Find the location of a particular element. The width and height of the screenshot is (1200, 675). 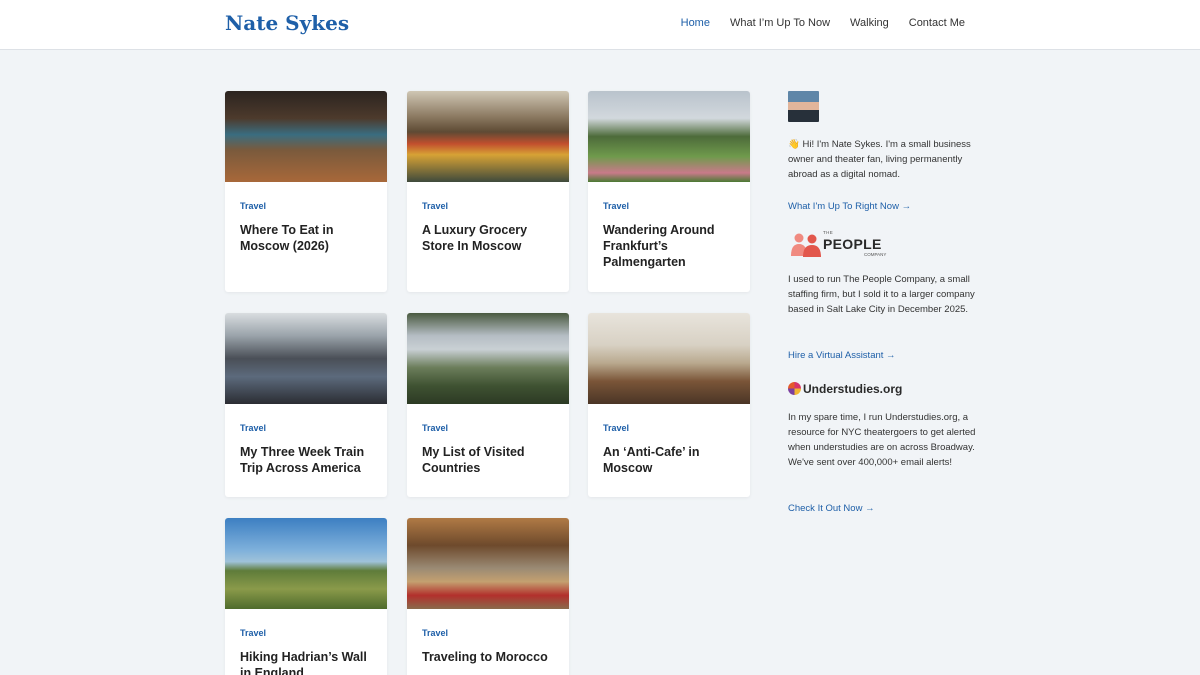

post-card: Travel An ‘Anti-Cafe’ in Moscow is located at coordinates (669, 405).